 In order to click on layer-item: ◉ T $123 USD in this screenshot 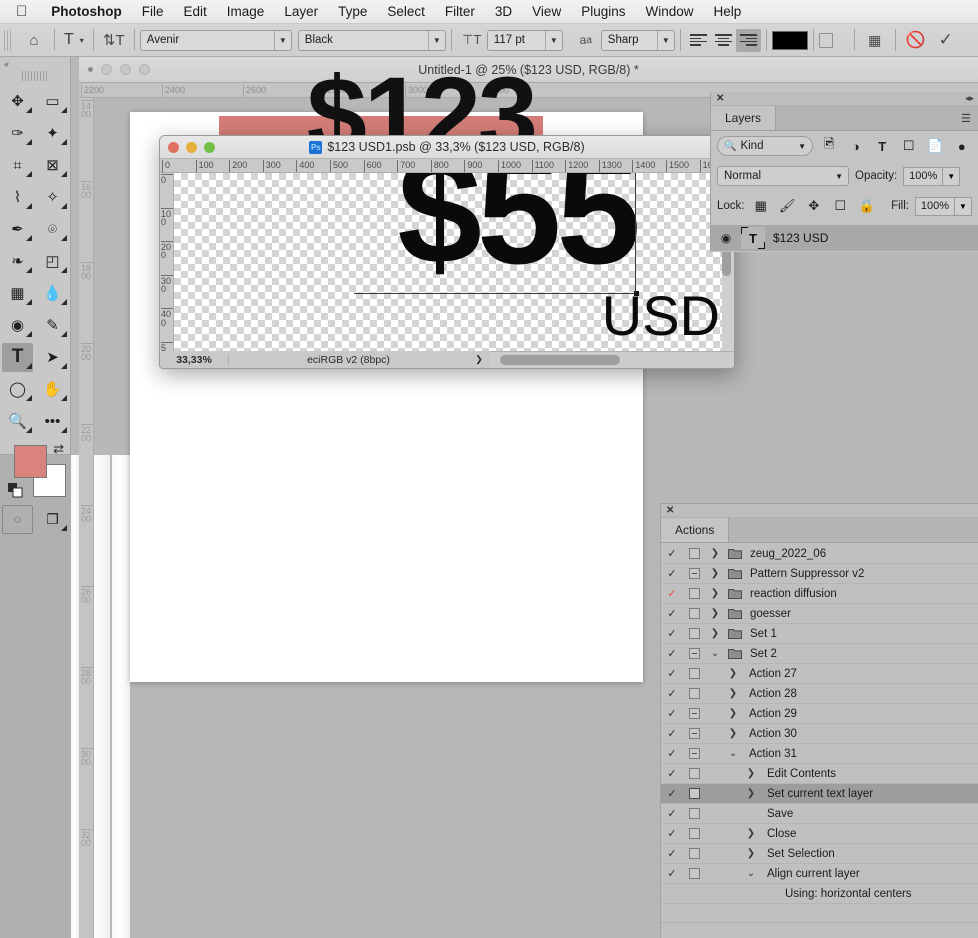, I will do `click(844, 238)`.